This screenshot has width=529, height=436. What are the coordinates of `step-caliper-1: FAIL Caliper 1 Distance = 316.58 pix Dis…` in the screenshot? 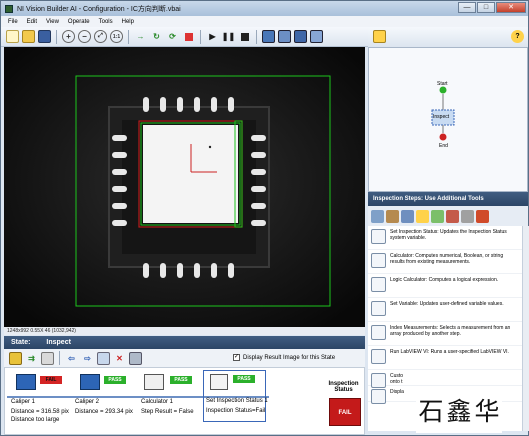 It's located at (42, 397).